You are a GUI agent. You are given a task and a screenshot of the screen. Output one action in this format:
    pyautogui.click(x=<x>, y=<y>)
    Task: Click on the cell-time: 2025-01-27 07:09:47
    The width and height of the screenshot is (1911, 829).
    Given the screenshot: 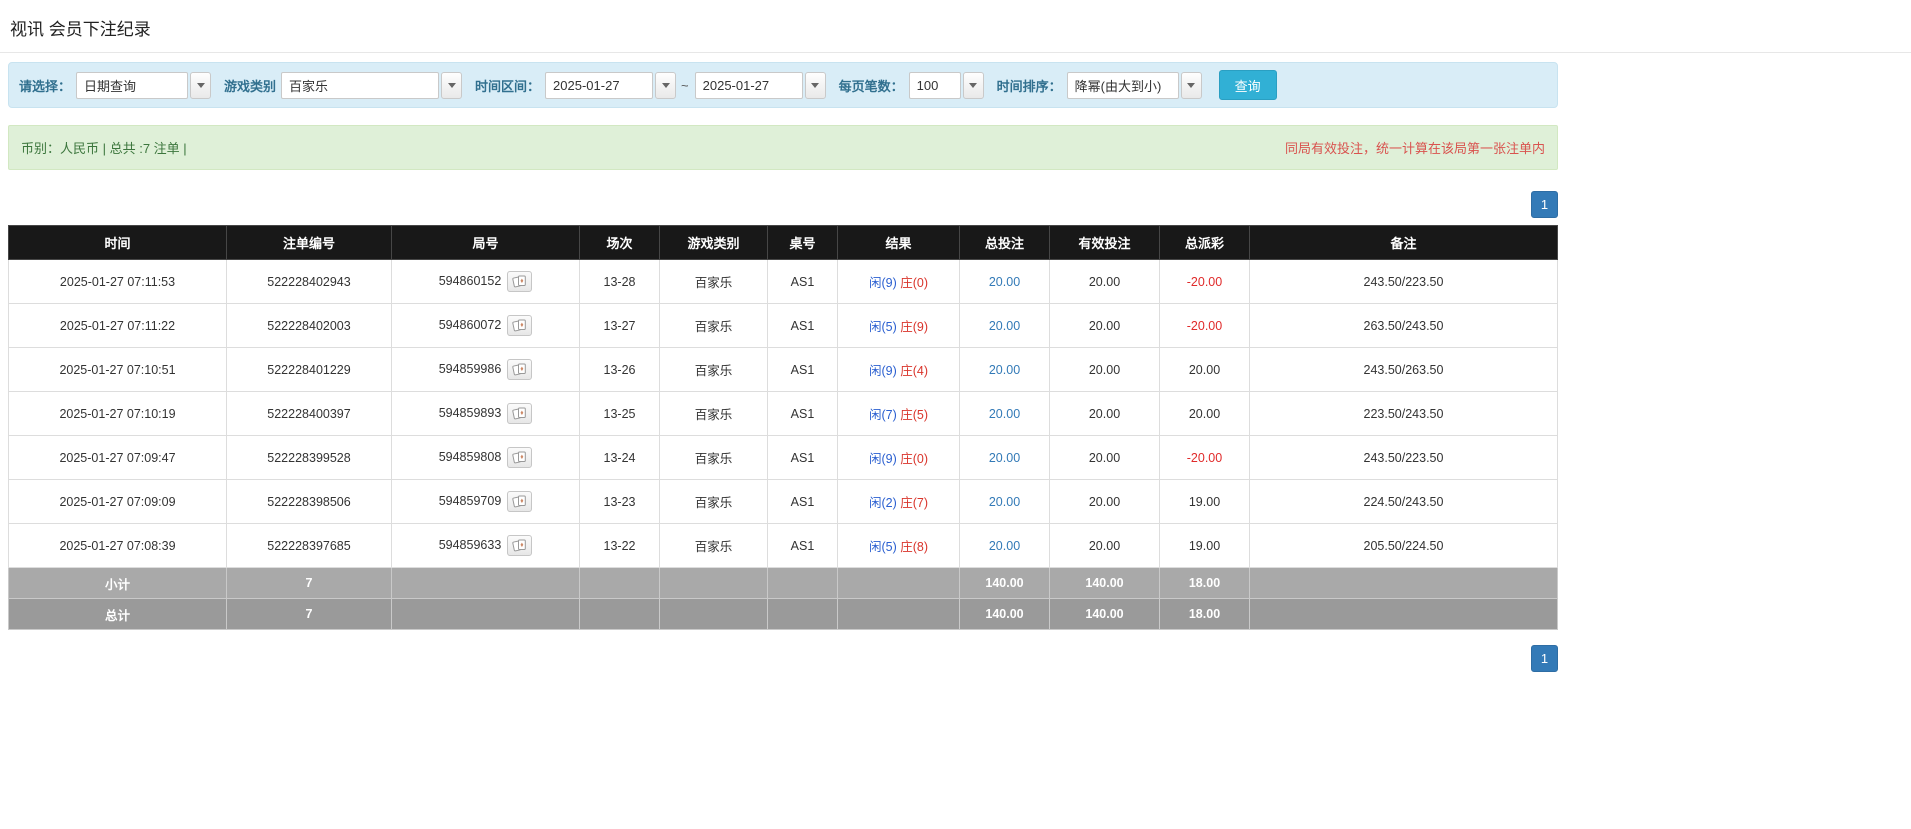 What is the action you would take?
    pyautogui.click(x=117, y=457)
    